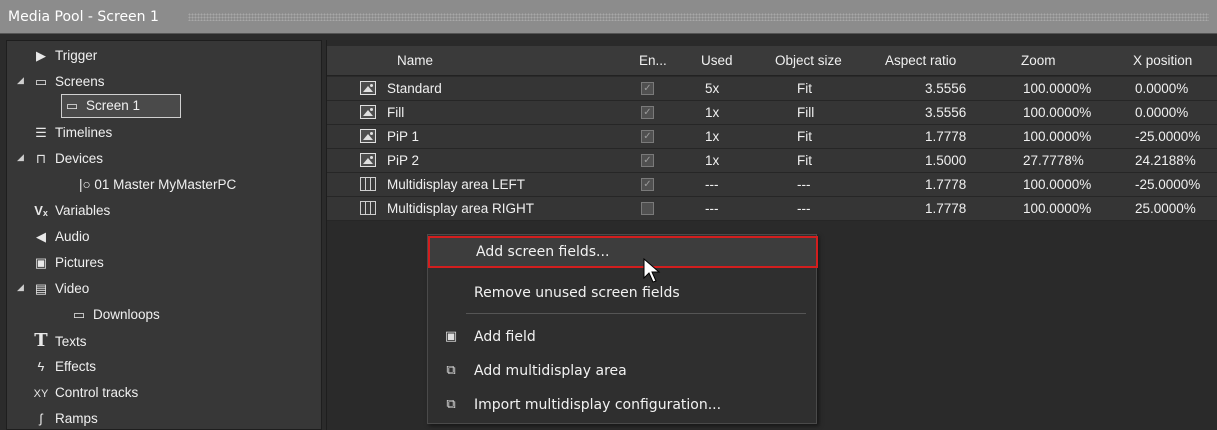 The height and width of the screenshot is (430, 1217). Describe the element at coordinates (80, 81) in the screenshot. I see `tree-item-label: Screens` at that location.